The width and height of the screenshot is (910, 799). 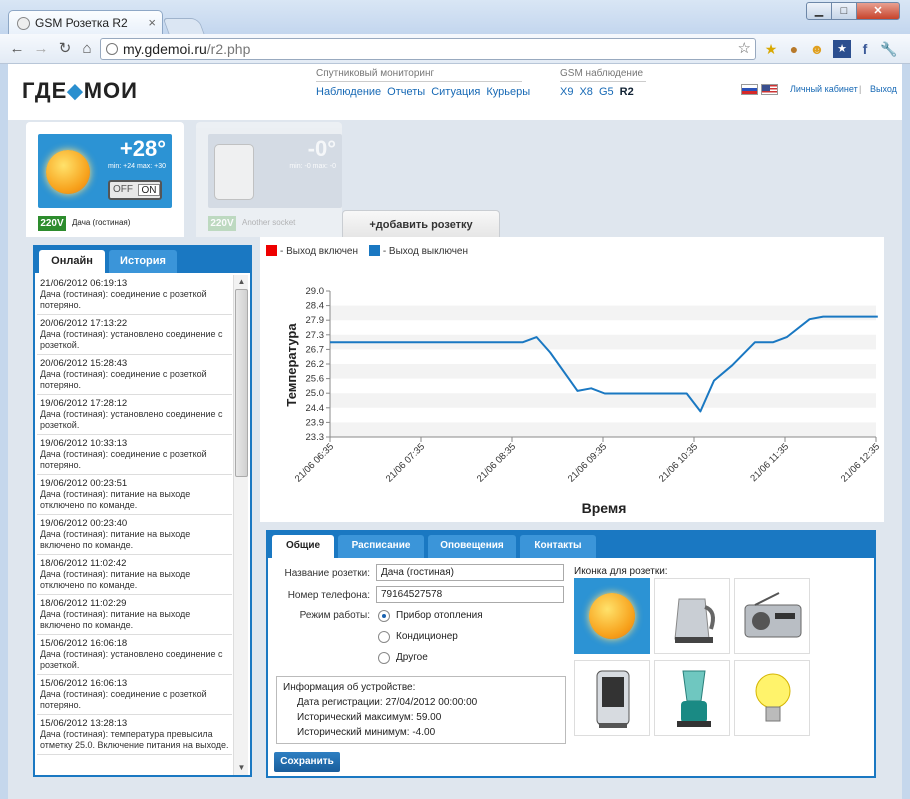 What do you see at coordinates (455, 18) in the screenshot?
I see `window-titlebar: GSM Розетка R2 × ▁ □ ✕` at bounding box center [455, 18].